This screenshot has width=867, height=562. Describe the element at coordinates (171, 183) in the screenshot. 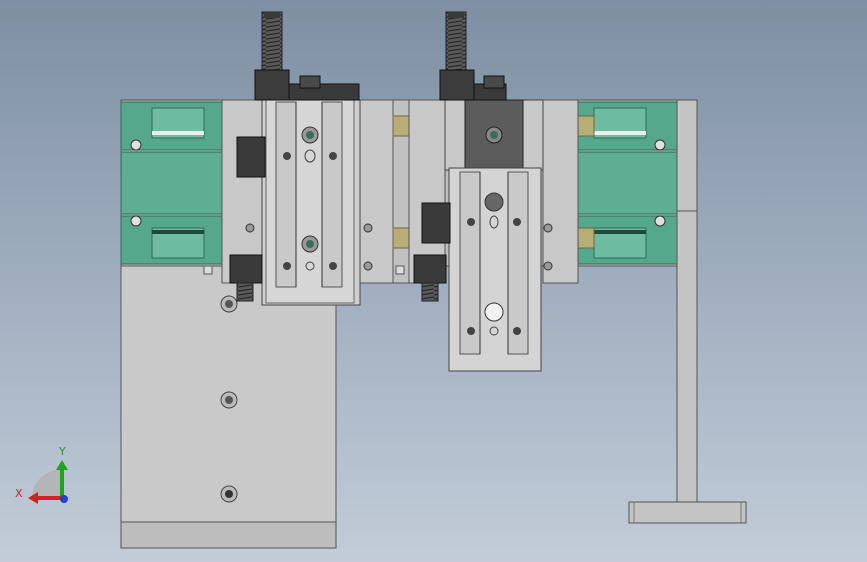

I see `linear-rail-left` at that location.